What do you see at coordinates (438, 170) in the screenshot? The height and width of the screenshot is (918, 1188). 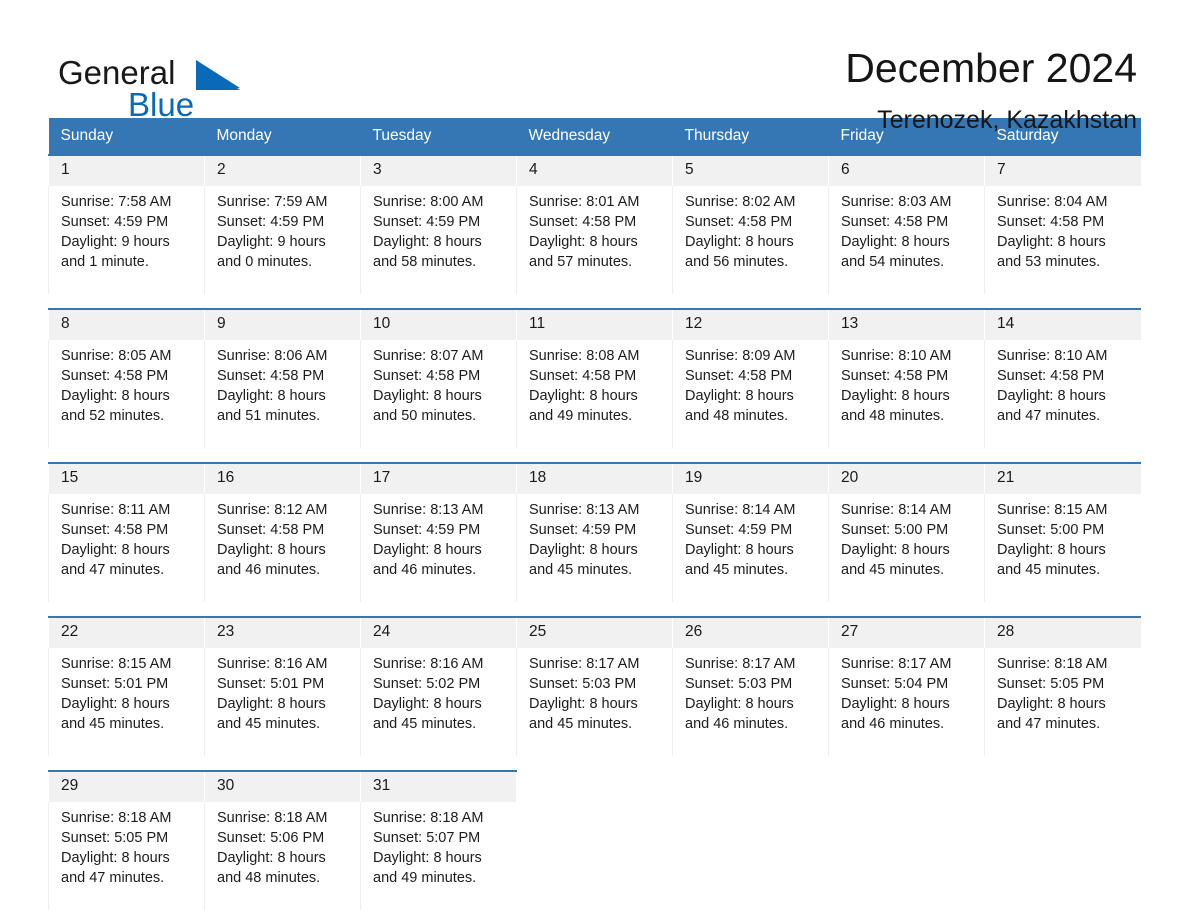 I see `day-number-cell: 3` at bounding box center [438, 170].